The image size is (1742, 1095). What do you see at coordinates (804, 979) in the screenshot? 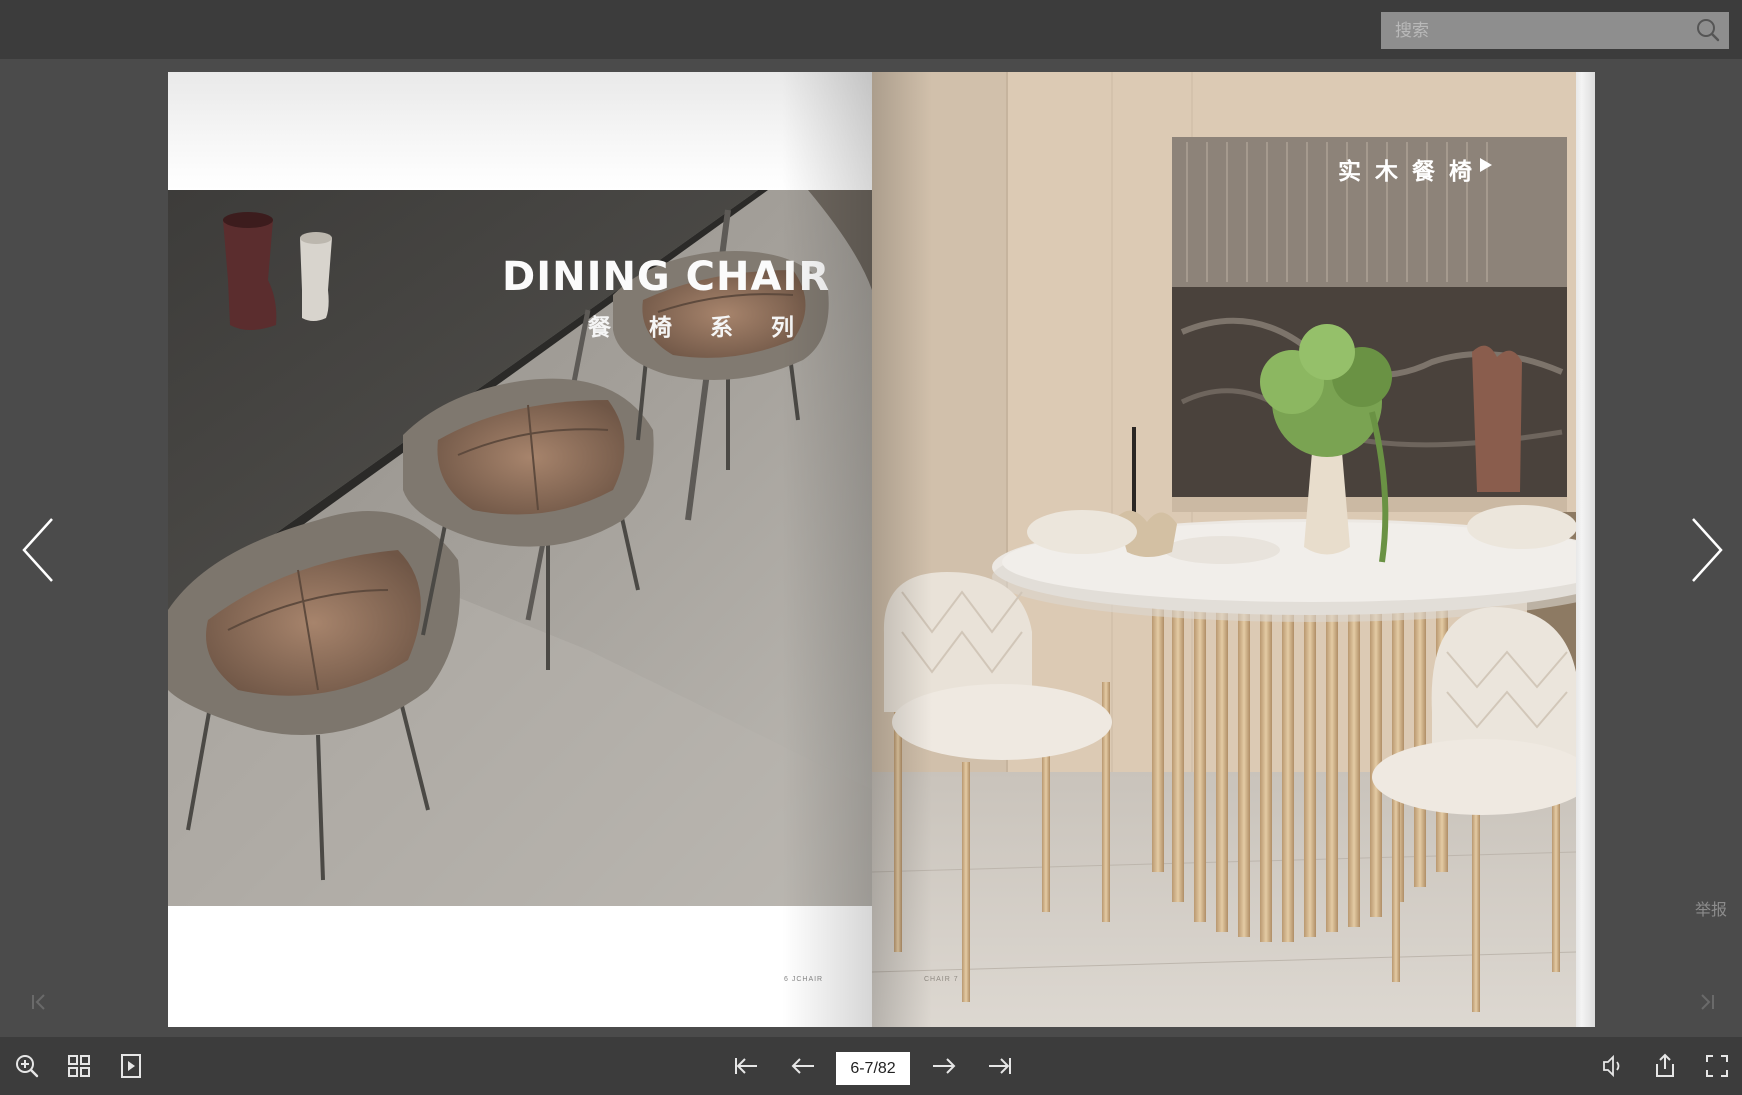
I see `folio-left: 6 JCHAIR` at bounding box center [804, 979].